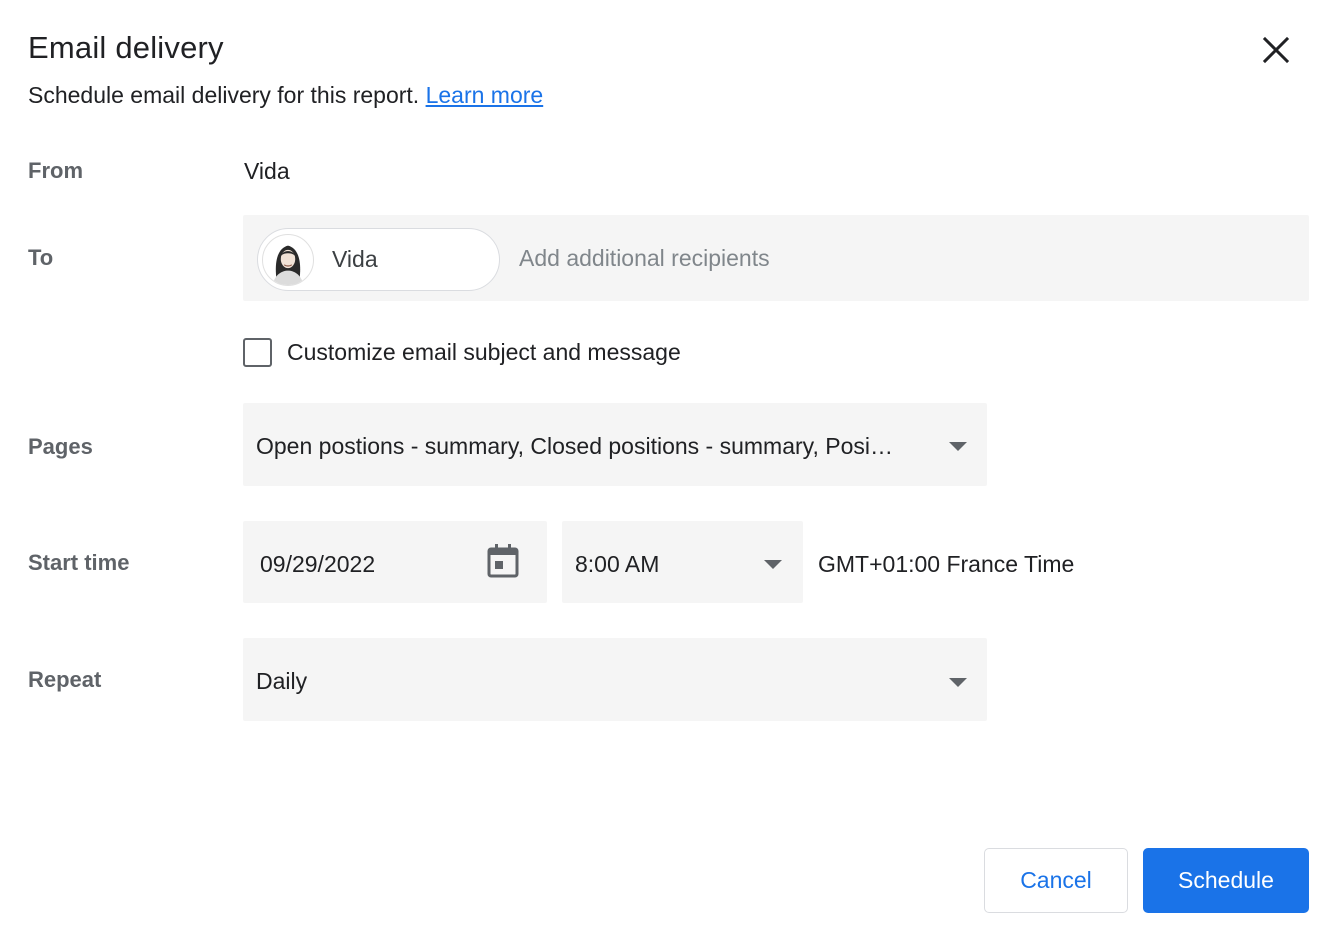 This screenshot has width=1332, height=942. Describe the element at coordinates (485, 95) in the screenshot. I see `learn-more-link: Learn more` at that location.